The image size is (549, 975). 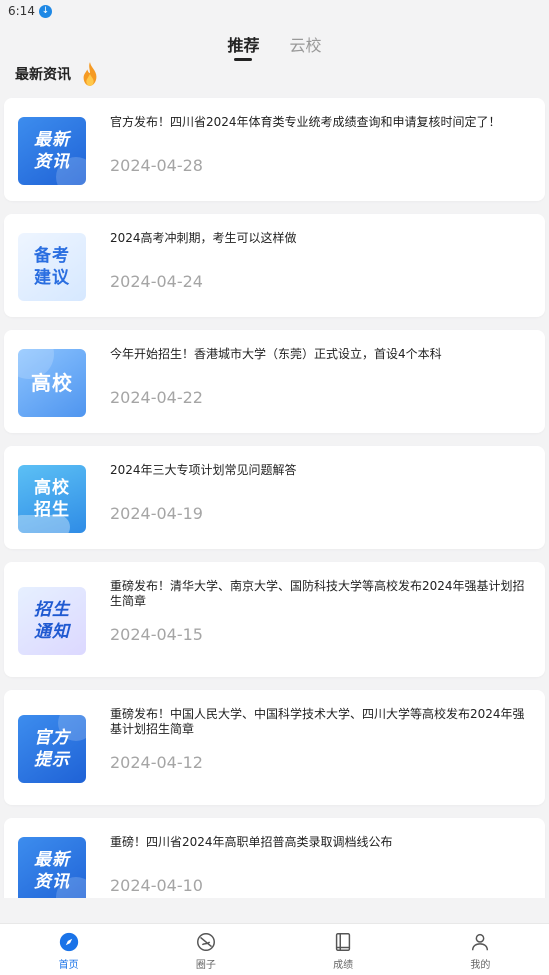 What do you see at coordinates (156, 397) in the screenshot?
I see `news-date: 2024-04-22` at bounding box center [156, 397].